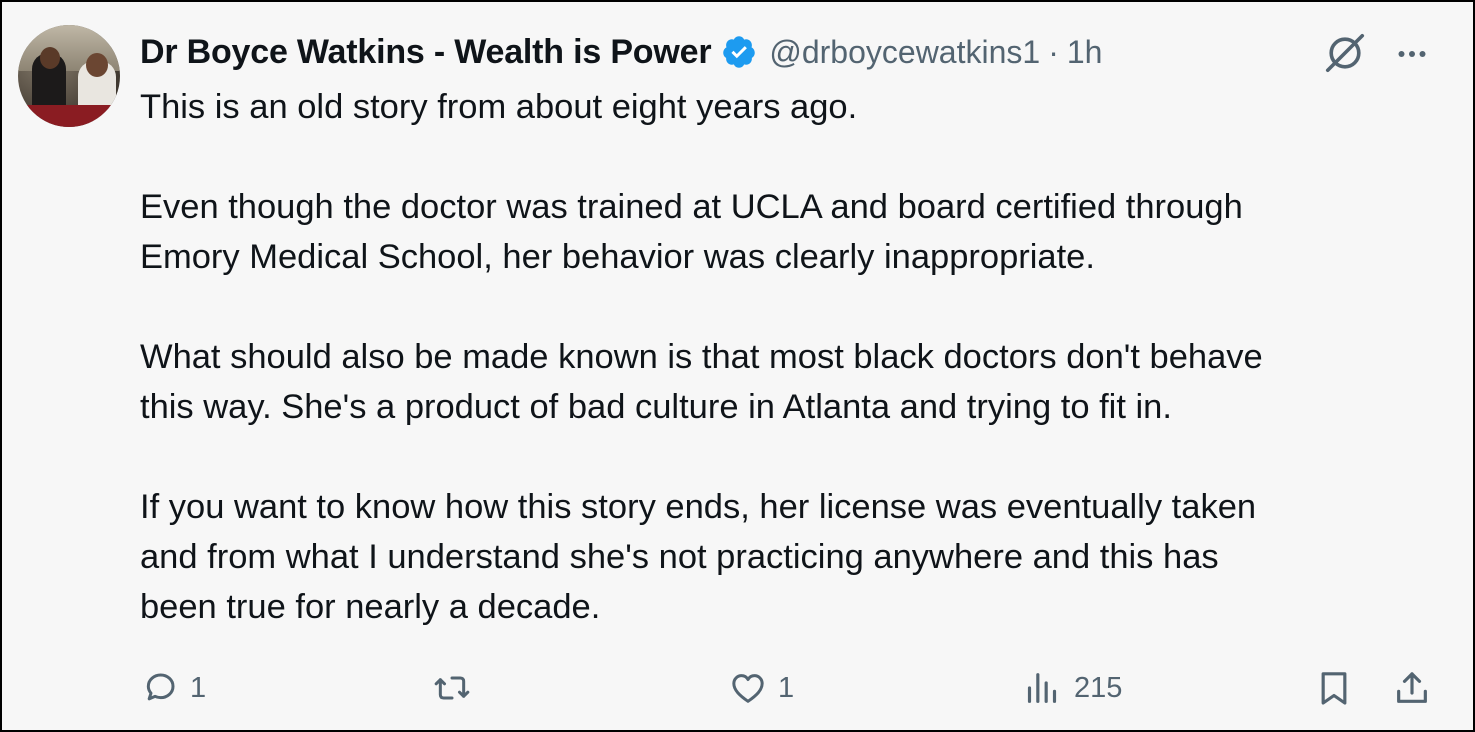 The width and height of the screenshot is (1475, 732). What do you see at coordinates (50, 58) in the screenshot?
I see `avatar-head-left` at bounding box center [50, 58].